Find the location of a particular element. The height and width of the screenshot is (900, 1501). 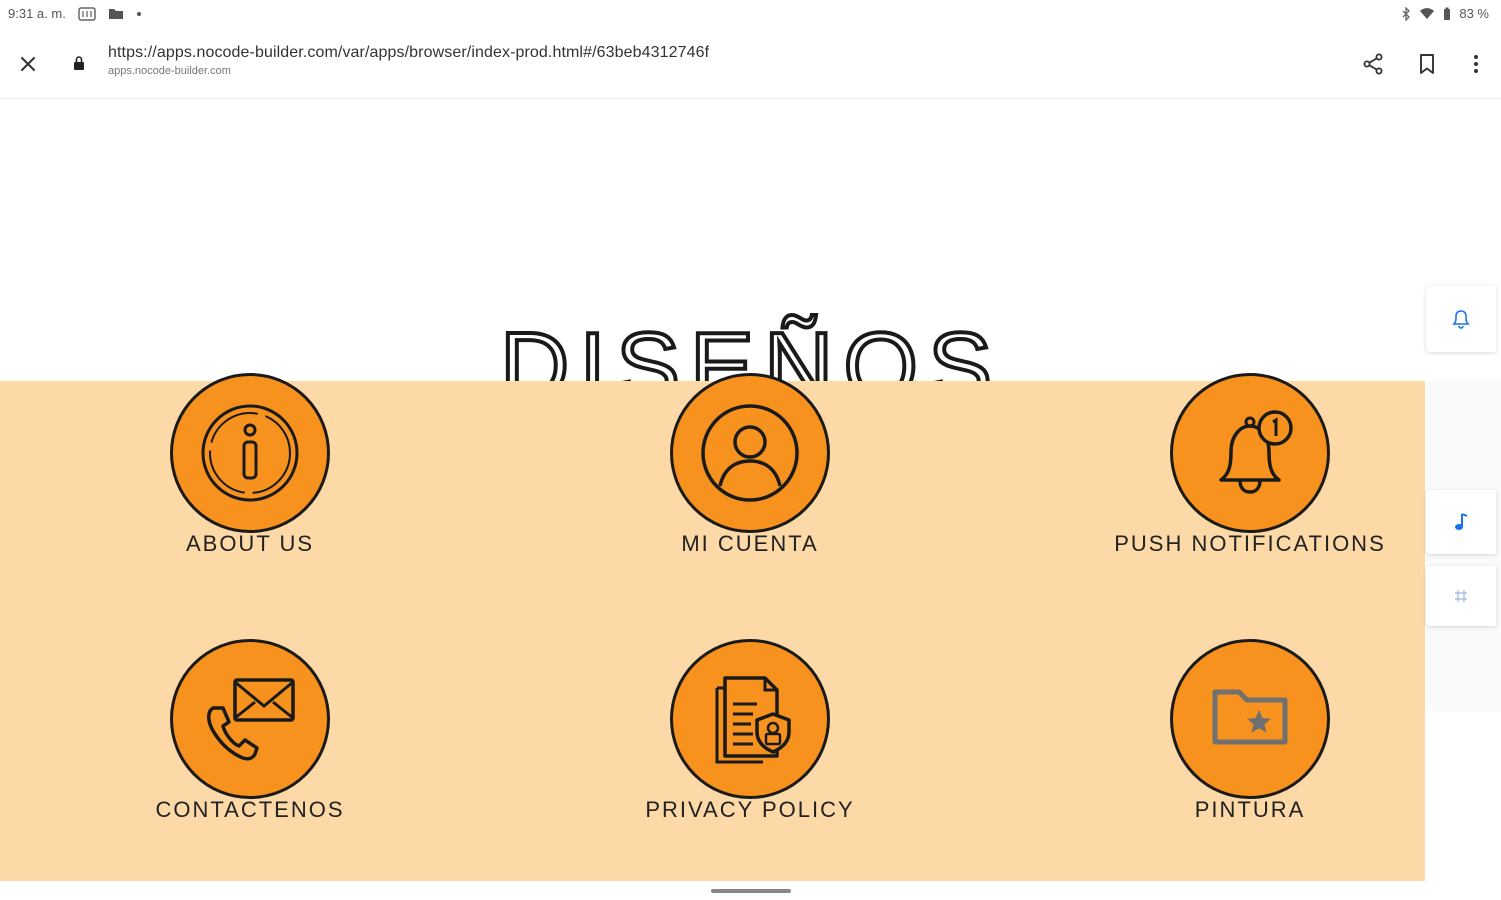

bookmark-button is located at coordinates (1427, 64).